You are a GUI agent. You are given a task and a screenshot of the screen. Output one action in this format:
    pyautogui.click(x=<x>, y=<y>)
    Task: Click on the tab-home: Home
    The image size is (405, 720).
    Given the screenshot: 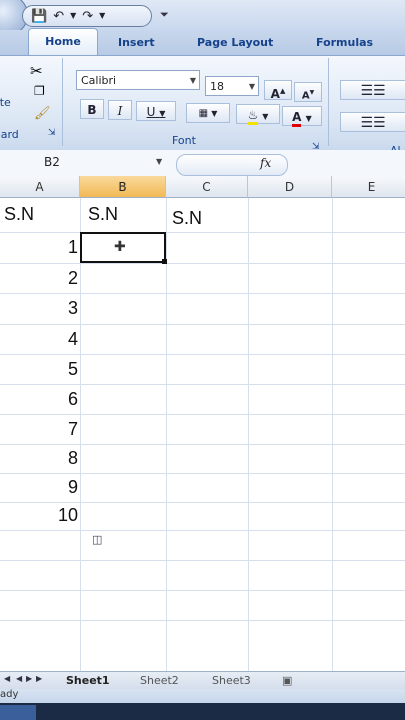 What is the action you would take?
    pyautogui.click(x=63, y=42)
    